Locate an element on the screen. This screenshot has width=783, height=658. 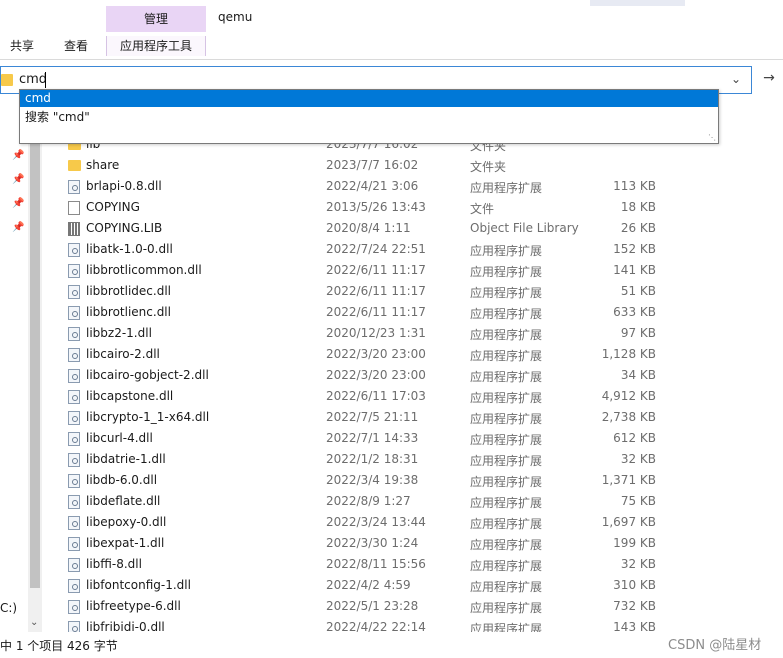
file-row: libbz2-1.dll 2020/12/23 1:31 应用程序扩展 97 KB is located at coordinates (370, 333).